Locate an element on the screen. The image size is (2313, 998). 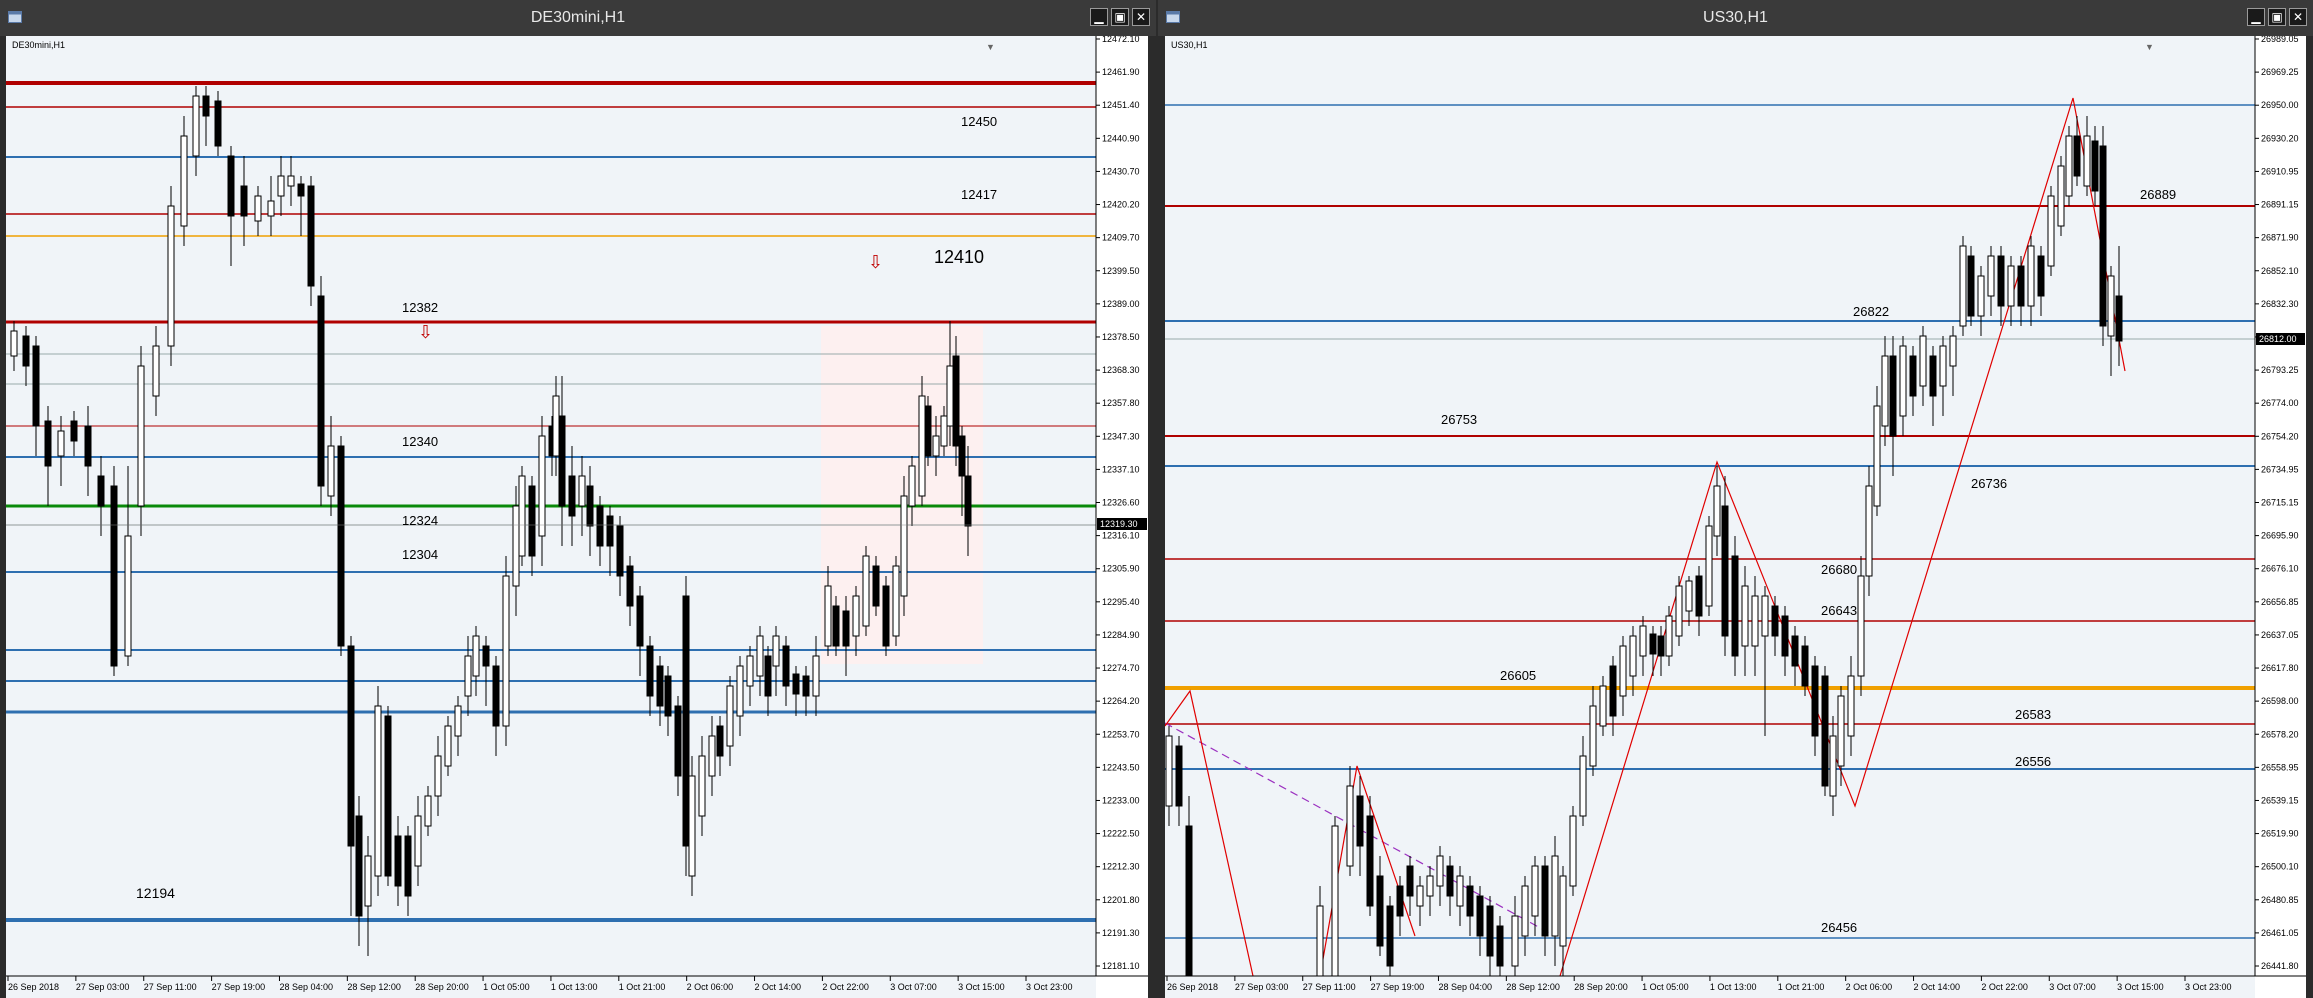
window-title: US30,H1 is located at coordinates (1735, 17).